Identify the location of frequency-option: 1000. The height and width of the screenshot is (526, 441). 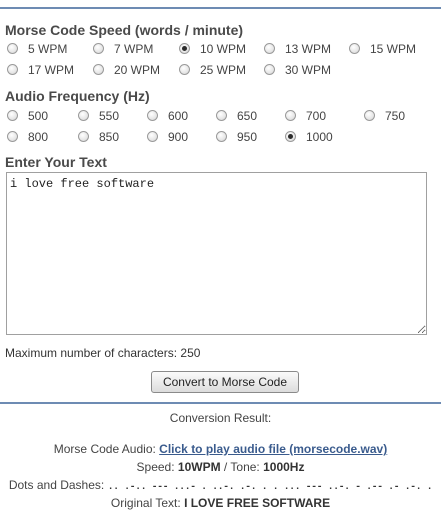
(309, 136).